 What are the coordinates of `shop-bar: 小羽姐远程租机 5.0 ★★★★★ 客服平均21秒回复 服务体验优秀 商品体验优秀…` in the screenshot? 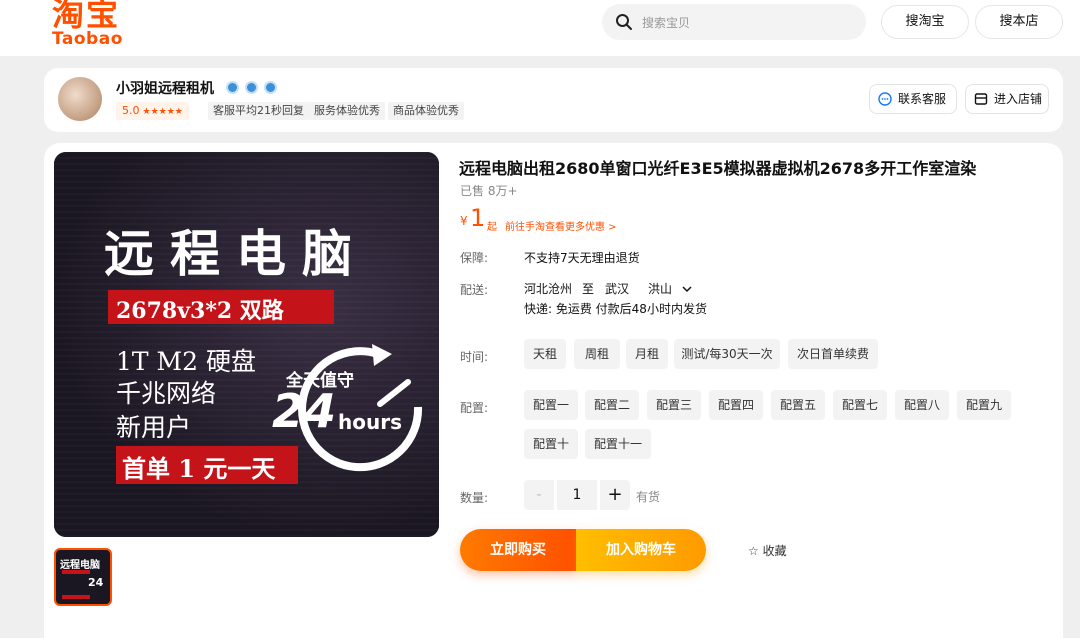 It's located at (553, 100).